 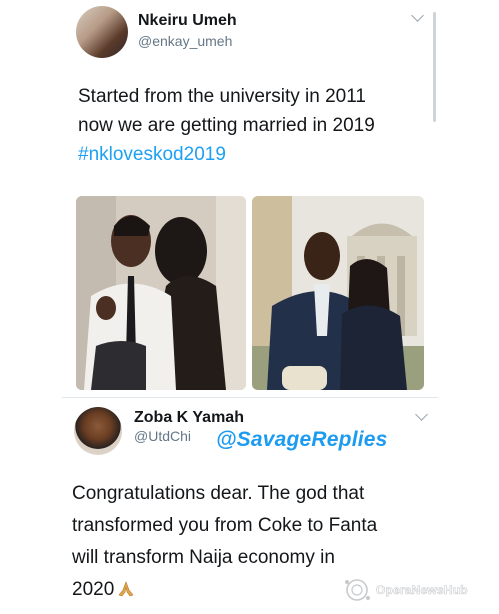 What do you see at coordinates (434, 67) in the screenshot?
I see `scrollbar` at bounding box center [434, 67].